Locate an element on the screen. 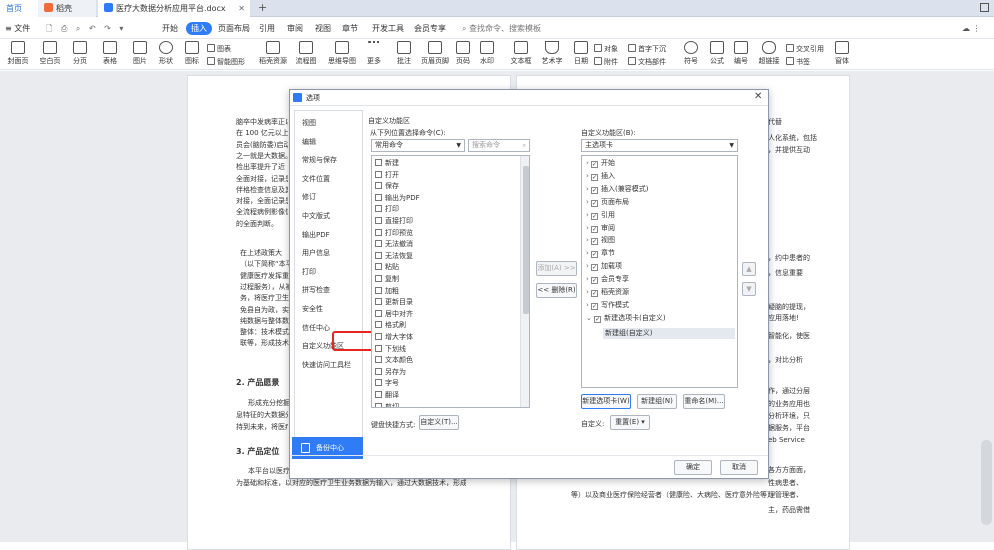  tree-item: ⌄ ✓ 新建选项卡(自定义) is located at coordinates (626, 318).